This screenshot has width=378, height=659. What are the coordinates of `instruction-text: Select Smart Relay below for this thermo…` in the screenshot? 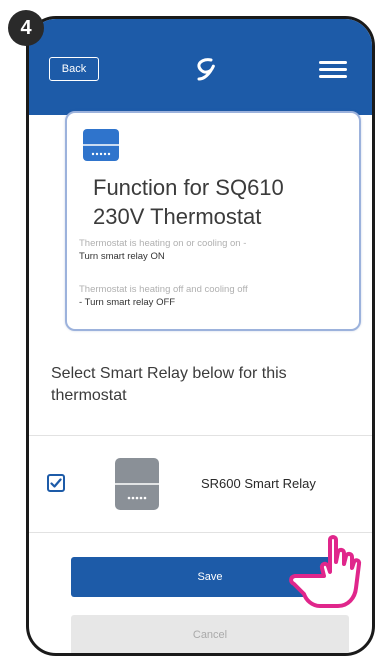 It's located at (169, 384).